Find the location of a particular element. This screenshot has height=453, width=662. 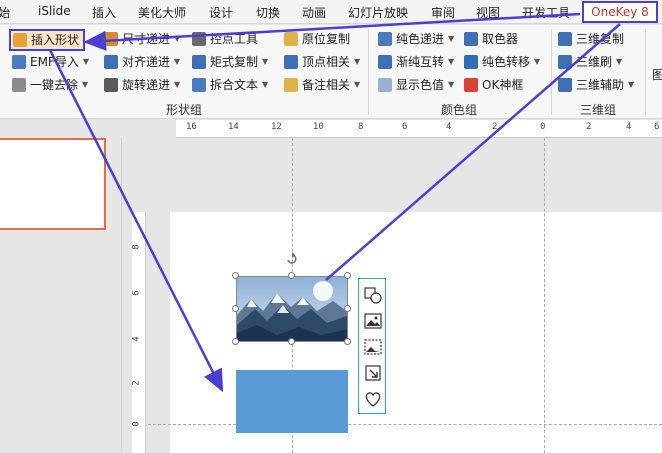

rotate-step-icon is located at coordinates (111, 85).